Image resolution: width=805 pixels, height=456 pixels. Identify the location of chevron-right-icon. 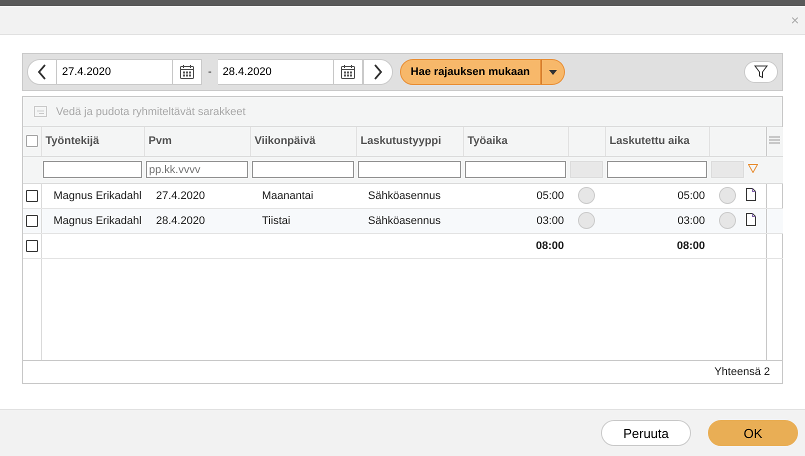
(377, 72).